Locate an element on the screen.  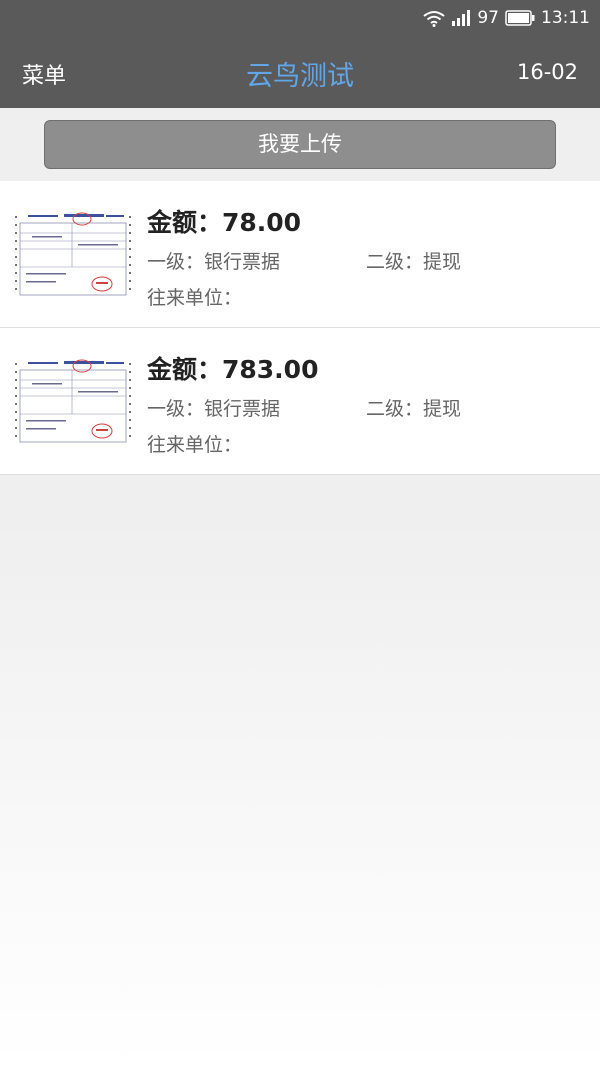
amount-label: 金额：78.00 is located at coordinates (224, 222).